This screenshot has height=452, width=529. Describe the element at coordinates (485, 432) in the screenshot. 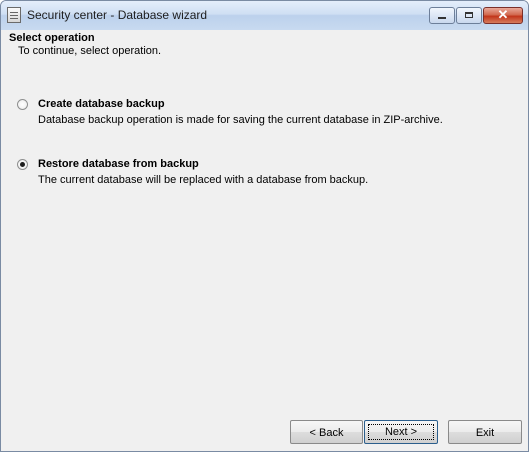

I see `exit-button: Exit` at that location.